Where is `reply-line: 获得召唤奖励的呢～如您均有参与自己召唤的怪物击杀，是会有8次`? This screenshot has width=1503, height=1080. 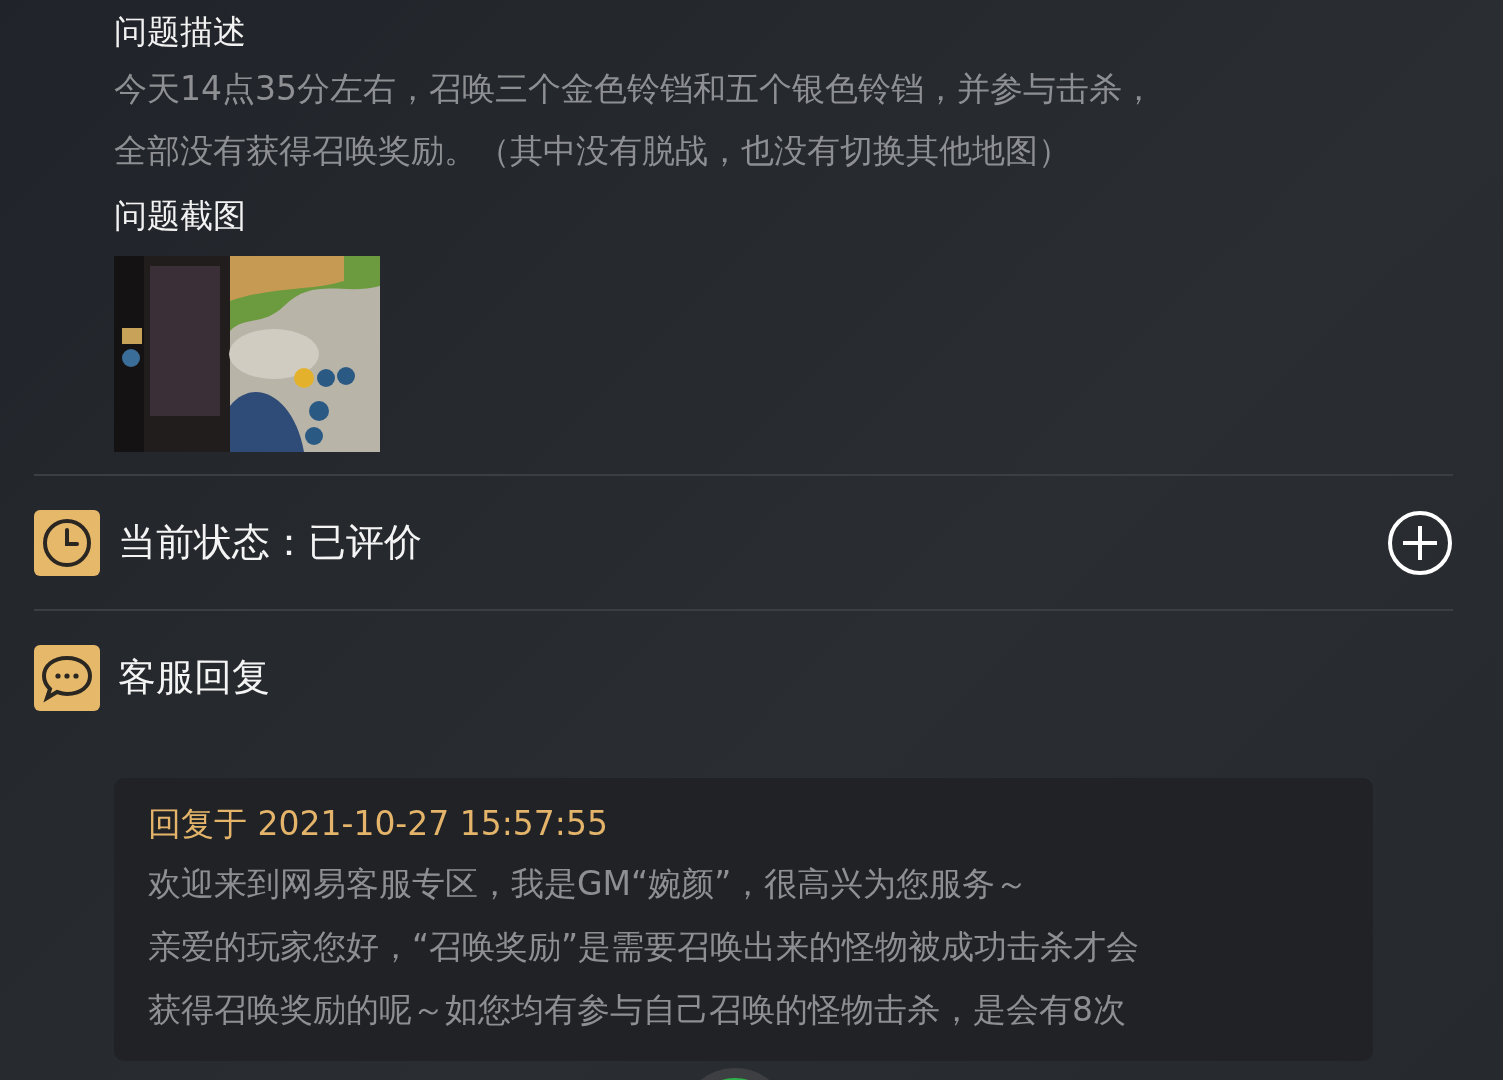
reply-line: 获得召唤奖励的呢～如您均有参与自己召唤的怪物击杀，是会有8次 is located at coordinates (637, 1010).